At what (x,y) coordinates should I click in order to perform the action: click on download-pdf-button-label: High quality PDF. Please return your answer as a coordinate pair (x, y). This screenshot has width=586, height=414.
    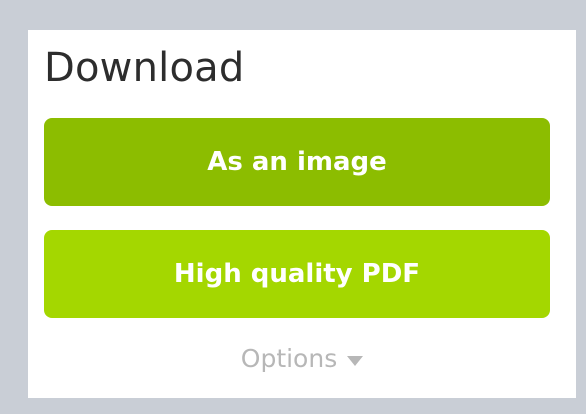
    Looking at the image, I should click on (297, 274).